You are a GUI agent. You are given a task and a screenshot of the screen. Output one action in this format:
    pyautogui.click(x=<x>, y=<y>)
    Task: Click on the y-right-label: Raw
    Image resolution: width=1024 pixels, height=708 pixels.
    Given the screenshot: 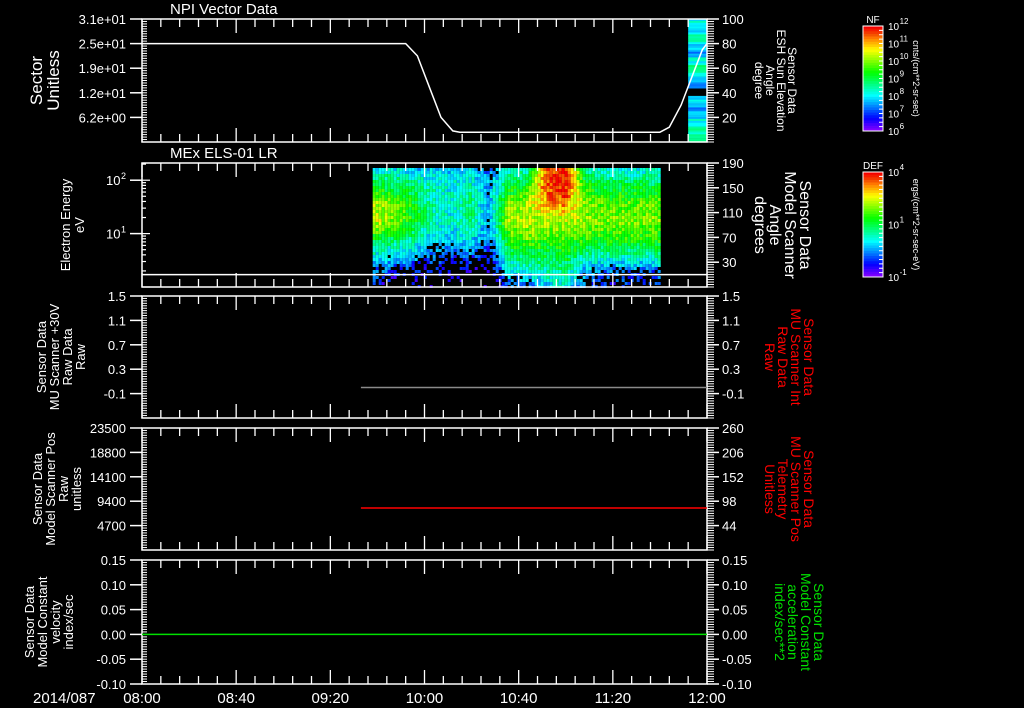 What is the action you would take?
    pyautogui.click(x=770, y=357)
    